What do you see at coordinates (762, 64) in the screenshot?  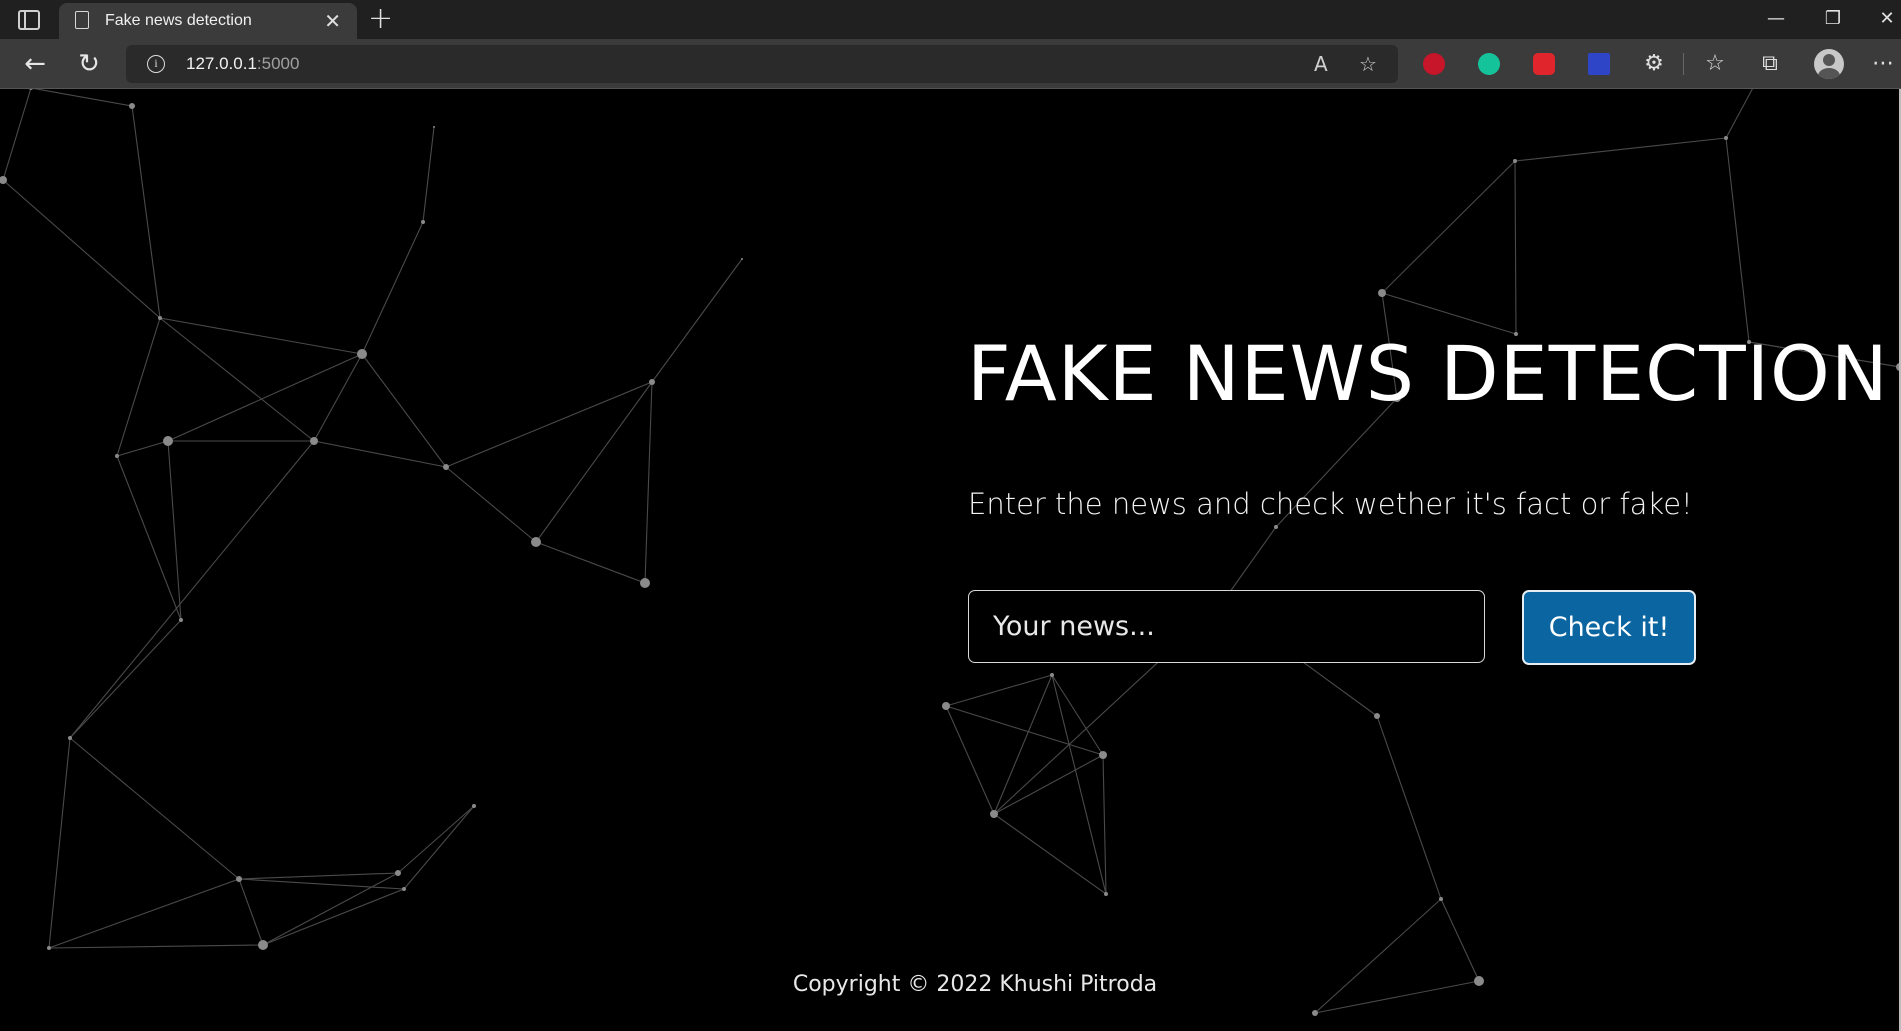 I see `address-bar: i 127.0.0.1:5000 A ☆` at bounding box center [762, 64].